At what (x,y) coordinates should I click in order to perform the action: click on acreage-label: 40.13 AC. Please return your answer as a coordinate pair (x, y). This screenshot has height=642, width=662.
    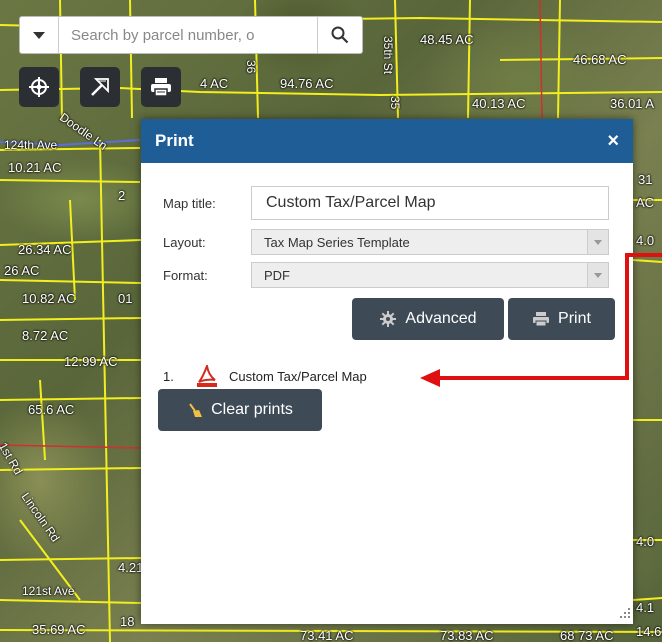
    Looking at the image, I should click on (499, 103).